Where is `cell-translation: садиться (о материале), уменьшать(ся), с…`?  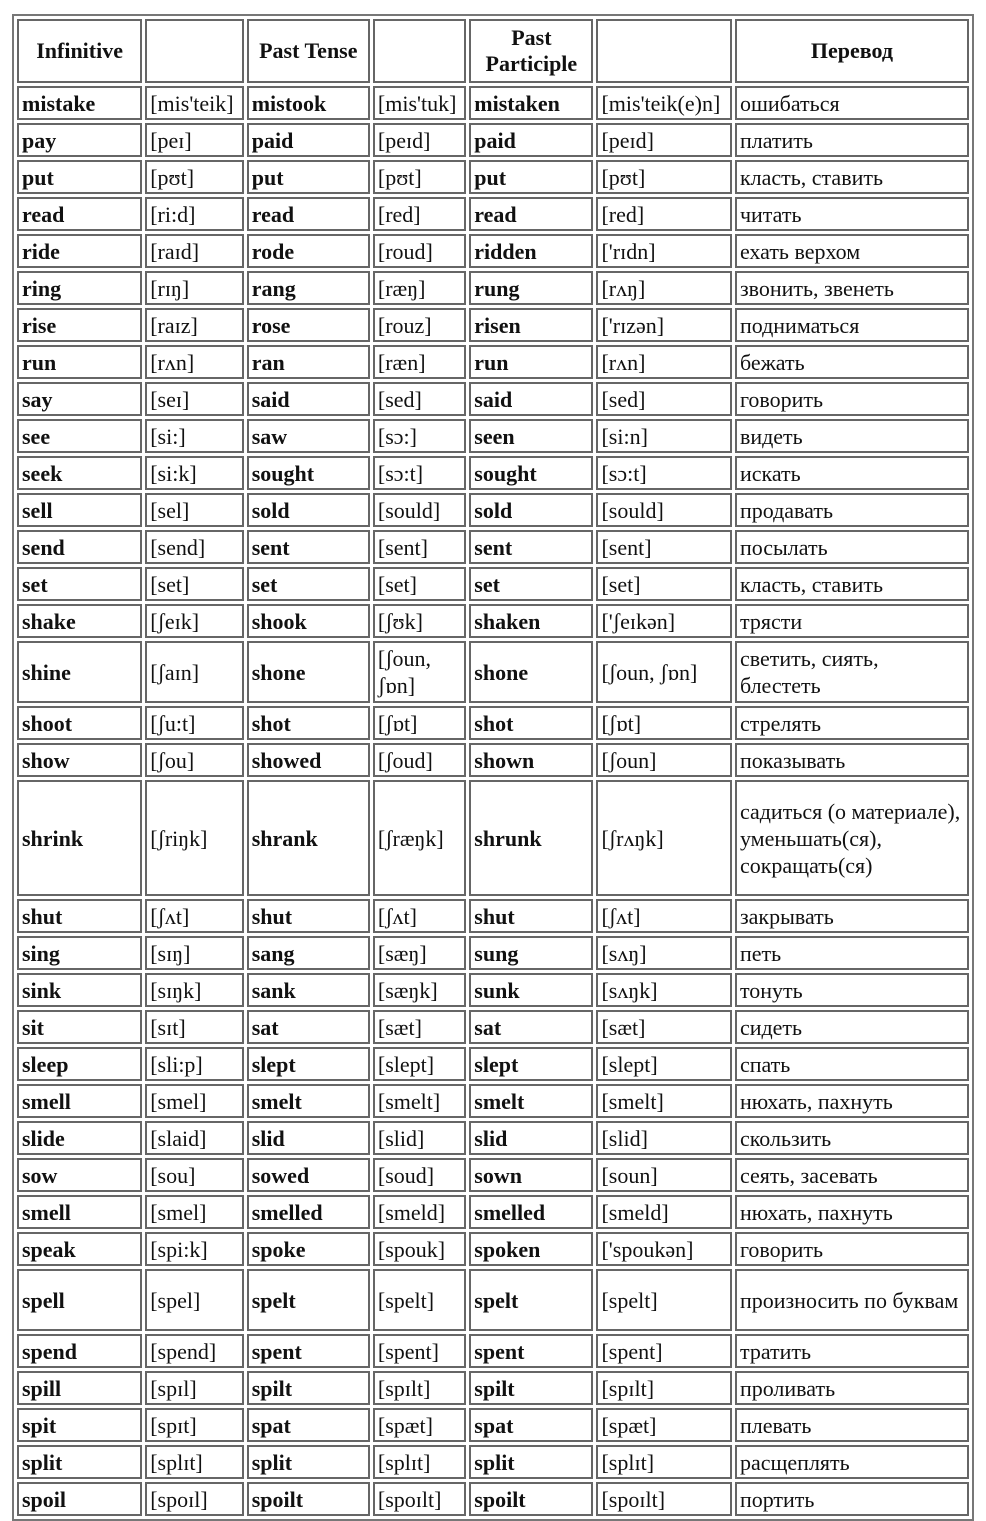 cell-translation: садиться (о материале), уменьшать(ся), с… is located at coordinates (851, 838).